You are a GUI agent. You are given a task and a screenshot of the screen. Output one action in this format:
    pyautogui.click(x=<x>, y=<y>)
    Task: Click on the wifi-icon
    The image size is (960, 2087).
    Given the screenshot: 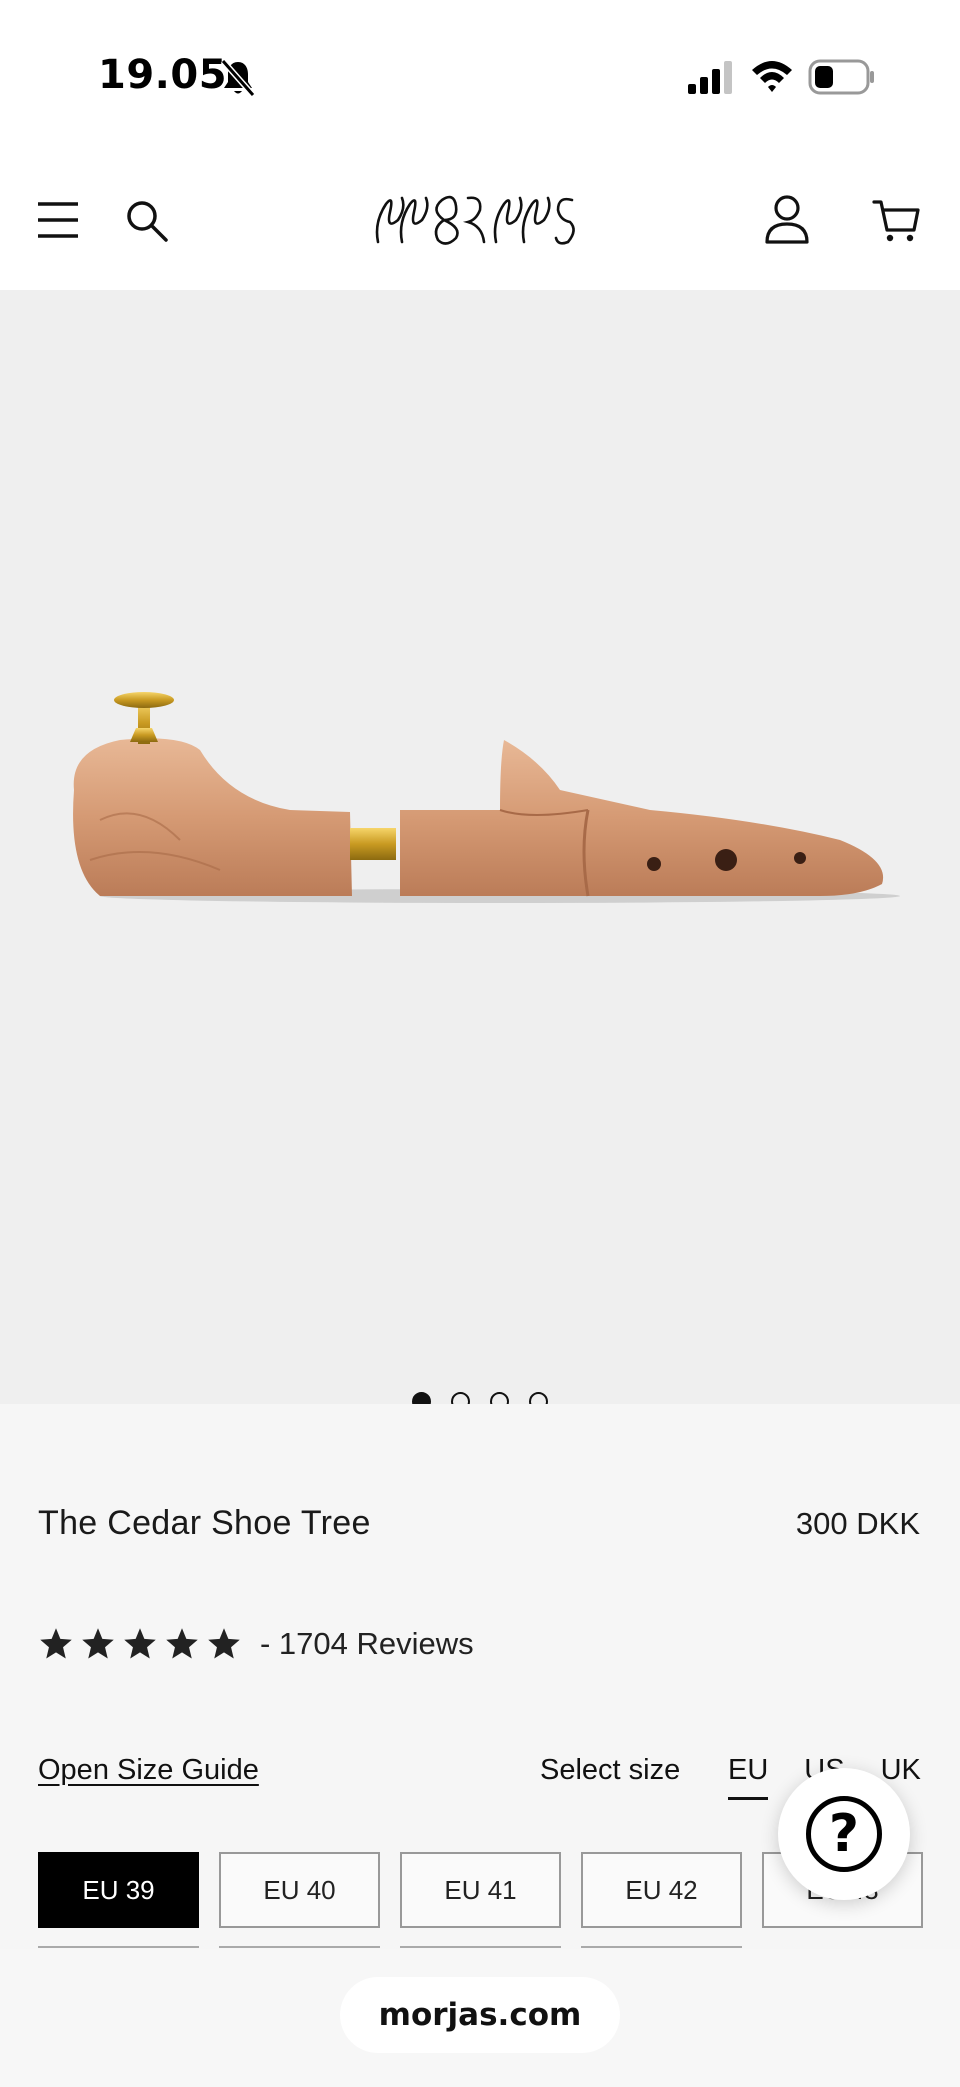 What is the action you would take?
    pyautogui.click(x=772, y=76)
    